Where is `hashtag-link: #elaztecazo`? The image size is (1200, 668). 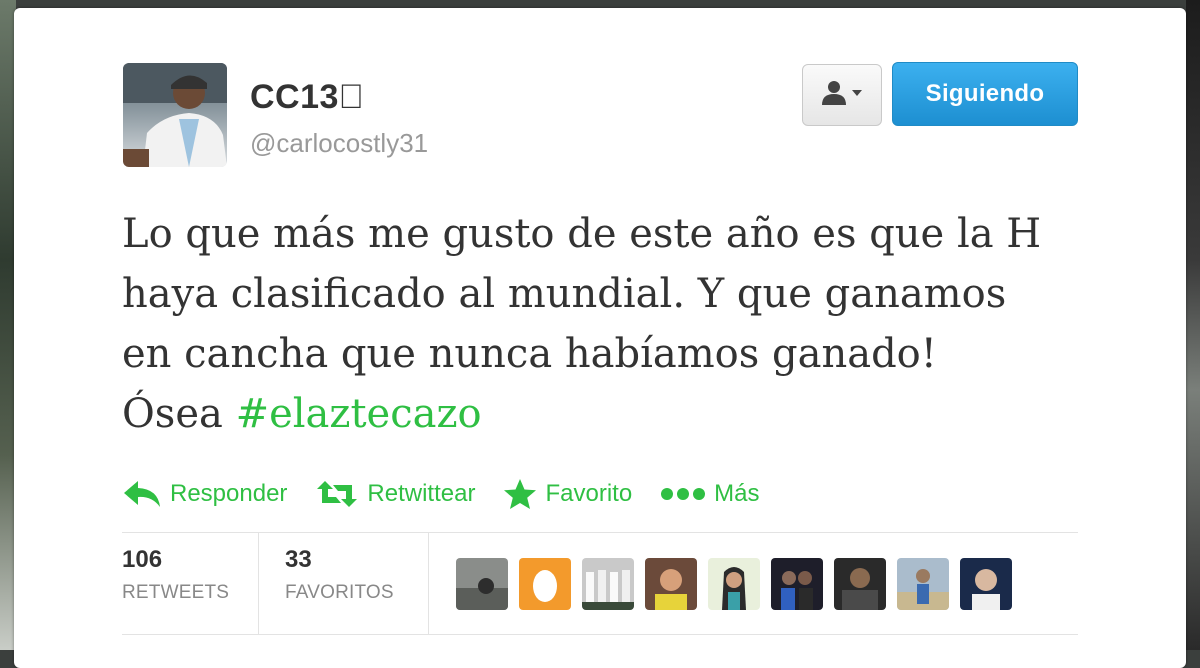
hashtag-link: #elaztecazo is located at coordinates (359, 414).